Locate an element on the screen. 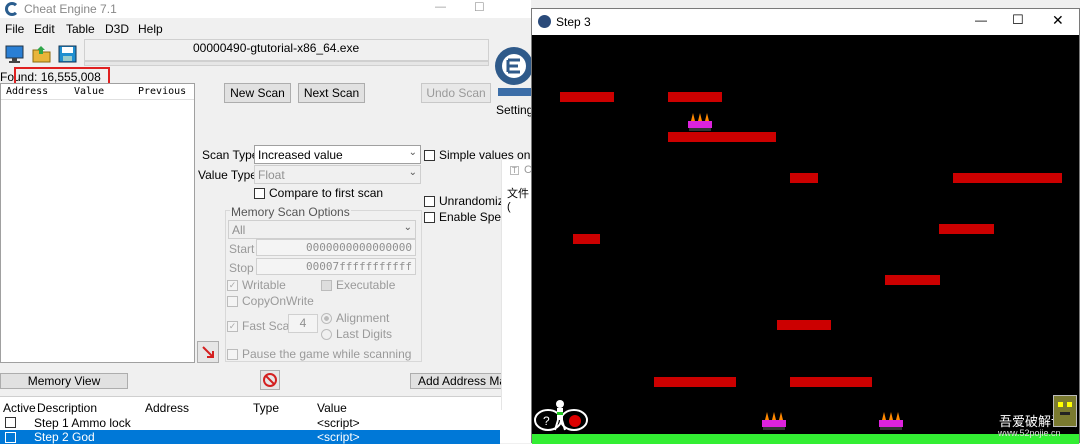  background-window: T C 文件( is located at coordinates (516, 285).